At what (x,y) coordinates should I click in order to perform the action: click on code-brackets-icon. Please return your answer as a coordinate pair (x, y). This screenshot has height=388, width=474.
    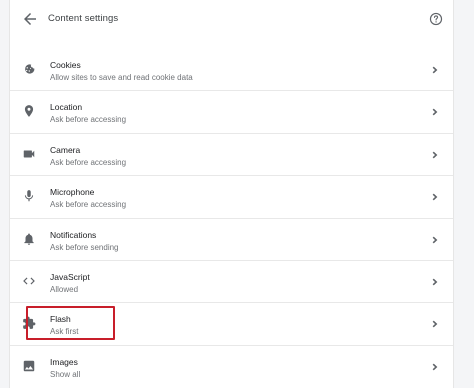
    Looking at the image, I should click on (29, 281).